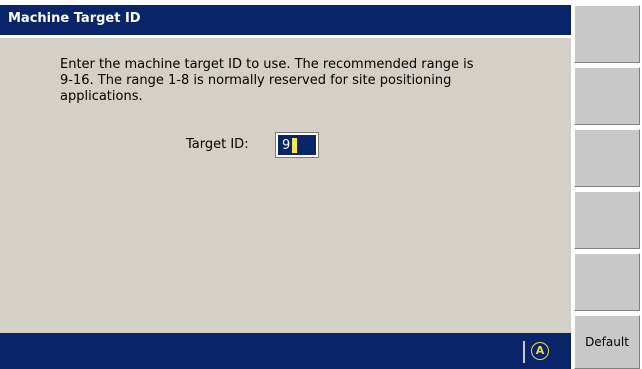  What do you see at coordinates (524, 352) in the screenshot?
I see `status-separator` at bounding box center [524, 352].